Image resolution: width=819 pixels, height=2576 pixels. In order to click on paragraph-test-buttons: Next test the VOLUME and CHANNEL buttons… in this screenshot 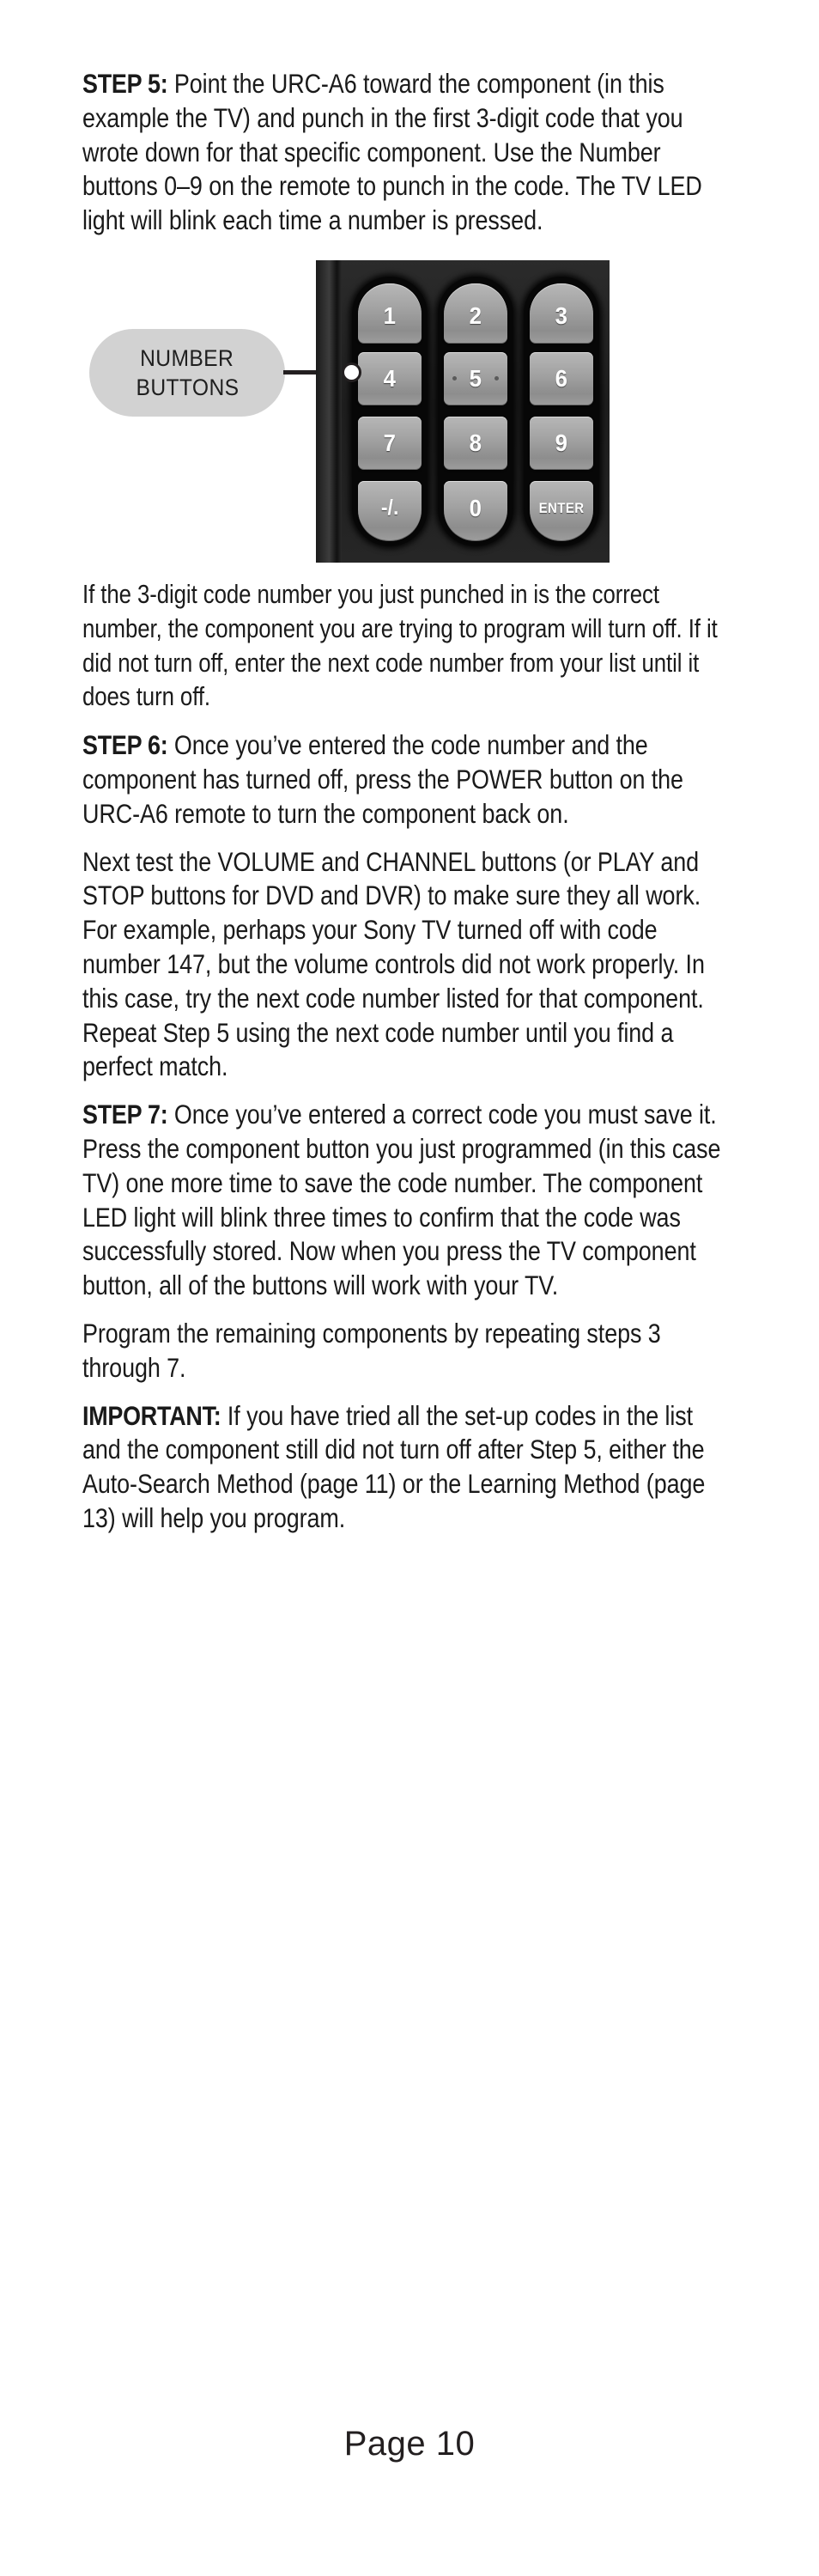, I will do `click(410, 965)`.